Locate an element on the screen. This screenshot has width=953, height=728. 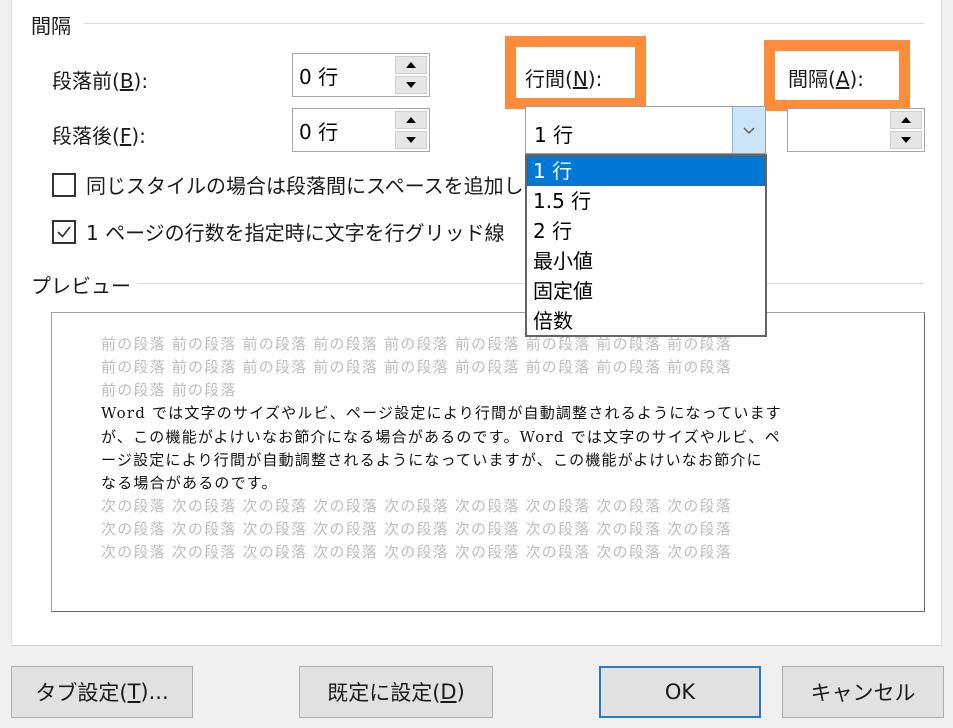
space-after-decrement is located at coordinates (411, 140).